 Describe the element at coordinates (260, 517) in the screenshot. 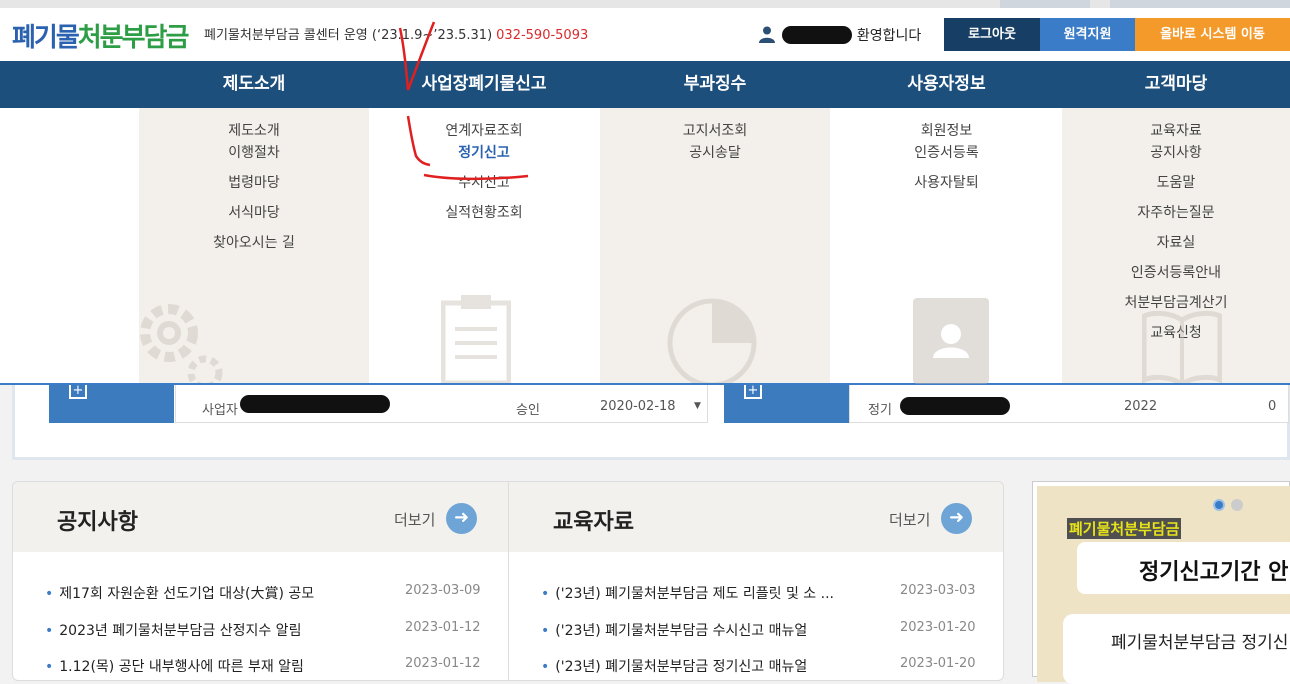

I see `notice-header: 공지사항 더보기 ➜` at that location.